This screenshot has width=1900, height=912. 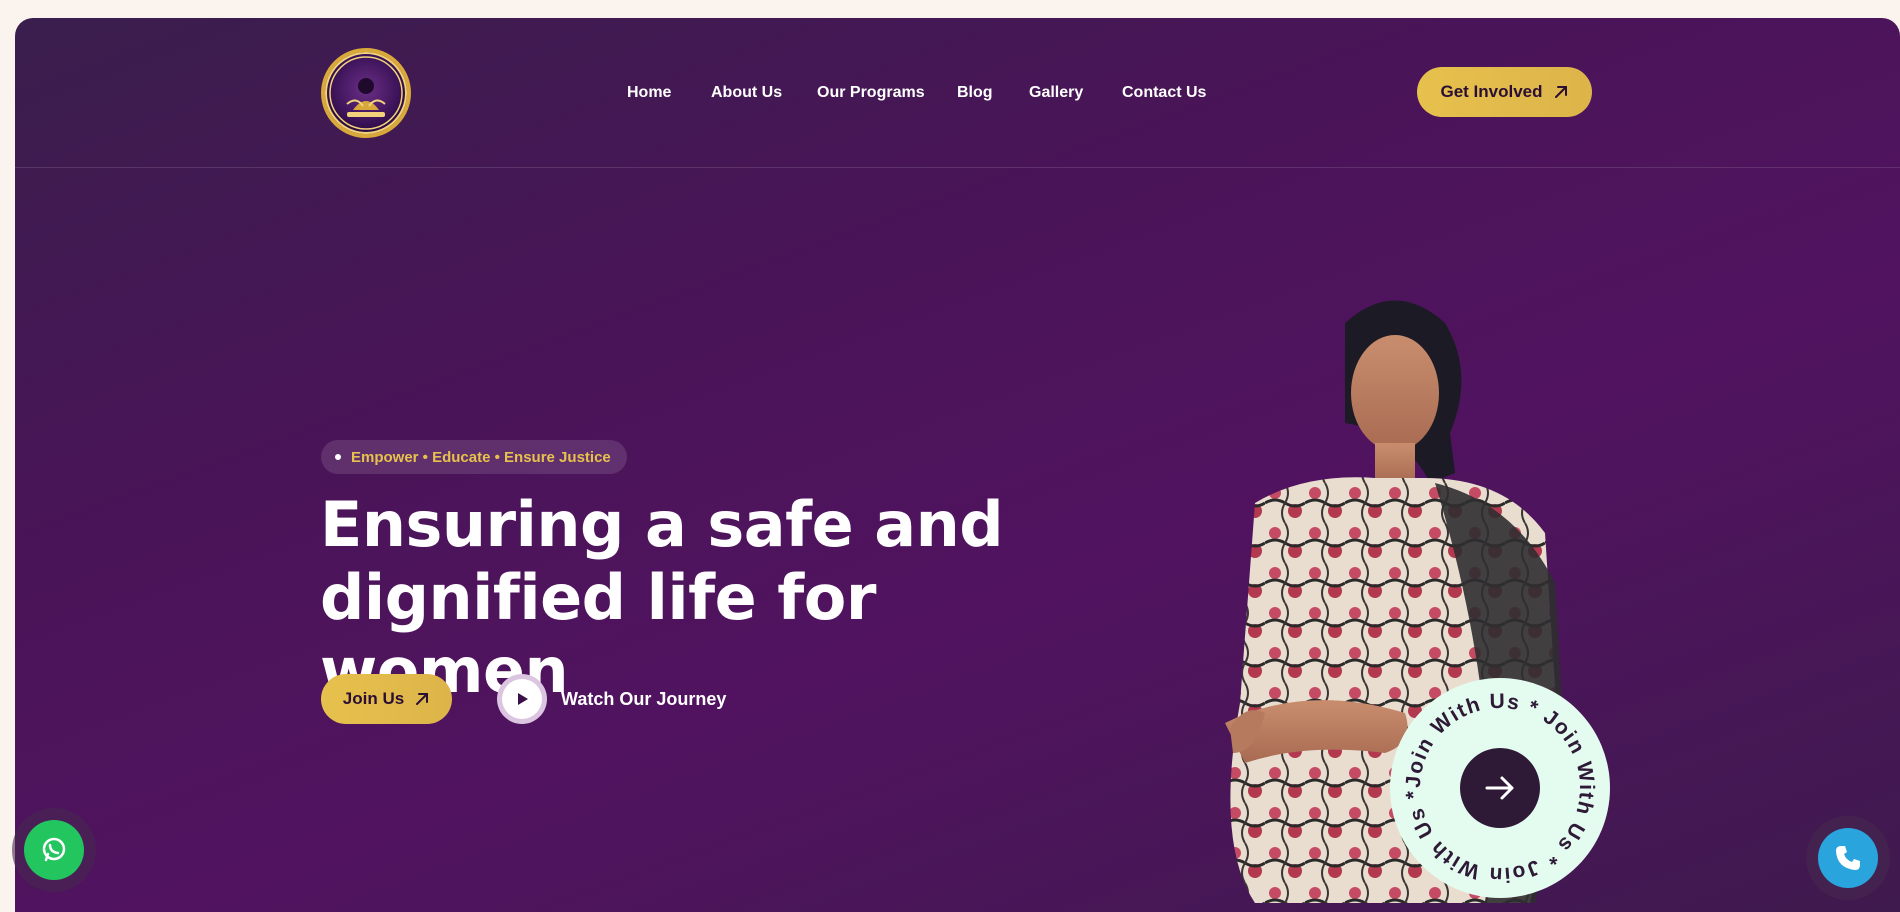 I want to click on join-us-label: Join Us, so click(x=373, y=698).